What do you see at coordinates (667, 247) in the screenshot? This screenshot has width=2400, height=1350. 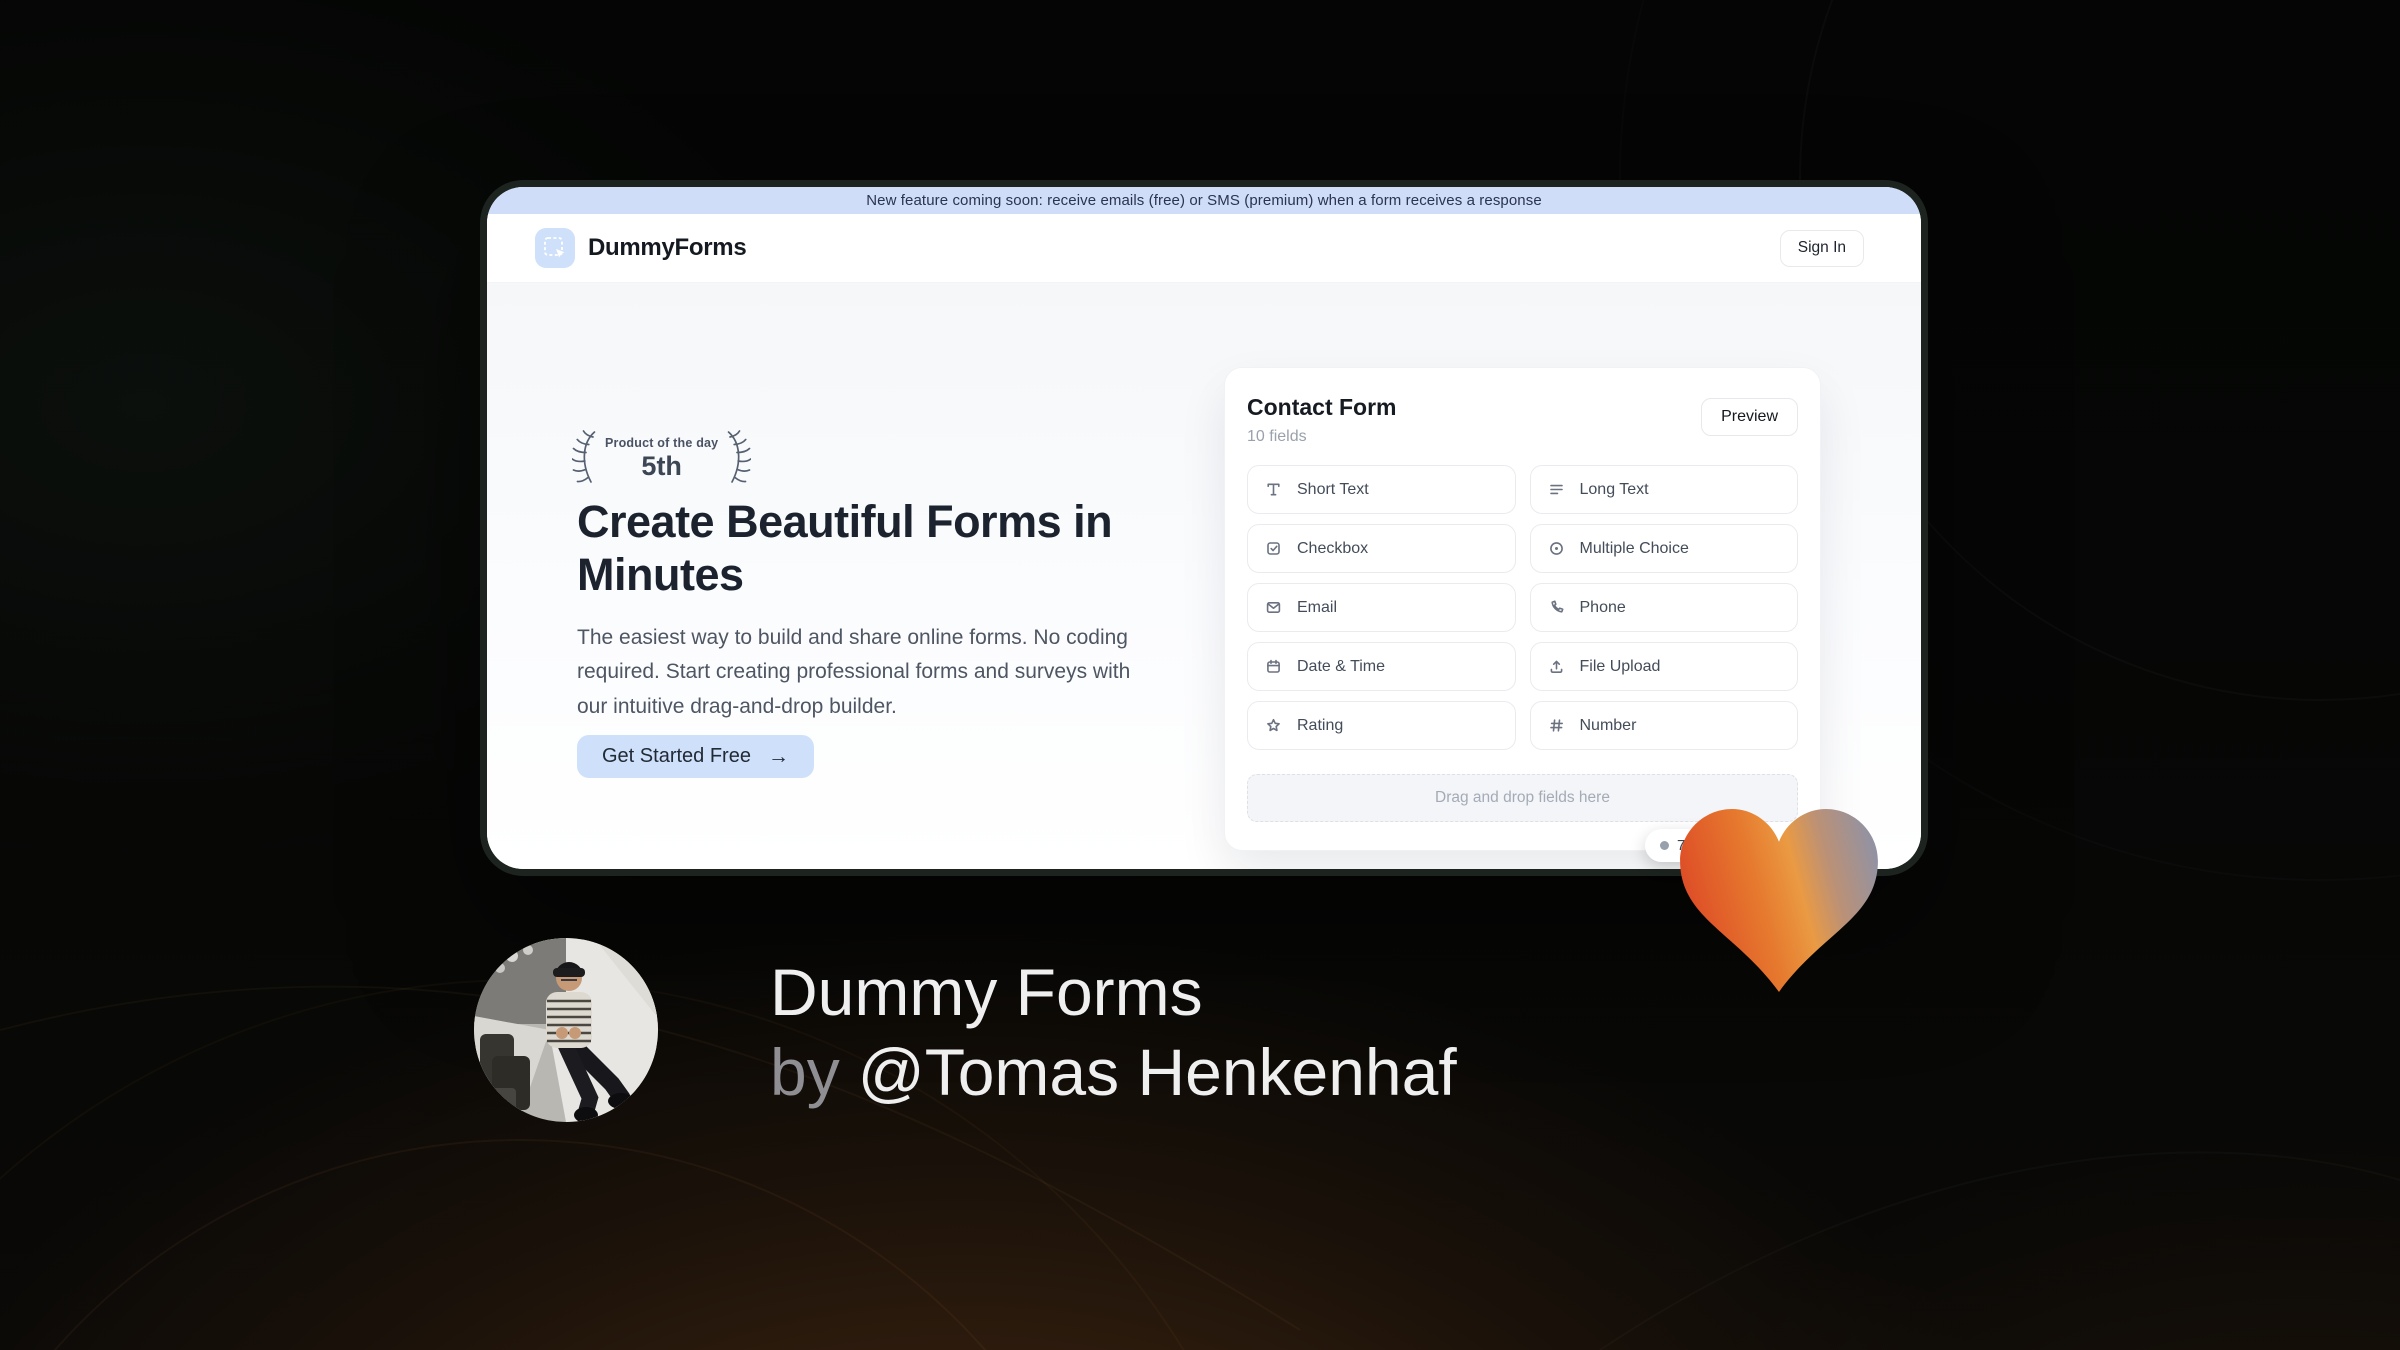 I see `brand-name: DummyForms` at bounding box center [667, 247].